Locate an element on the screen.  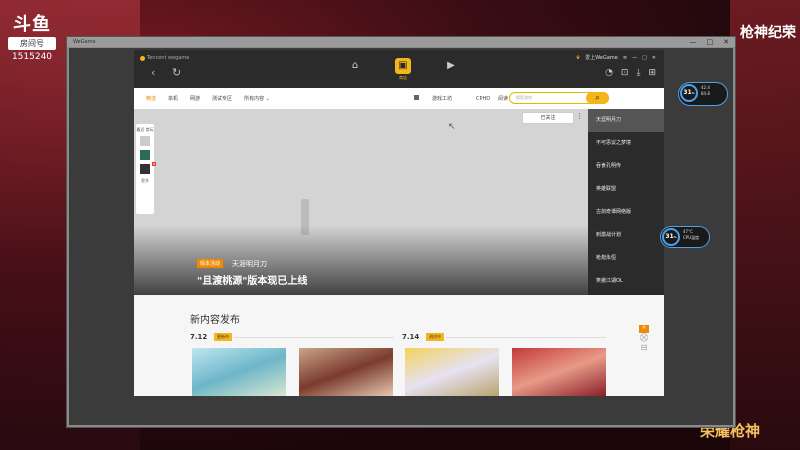
room-id: 1515240 is located at coordinates (32, 57).